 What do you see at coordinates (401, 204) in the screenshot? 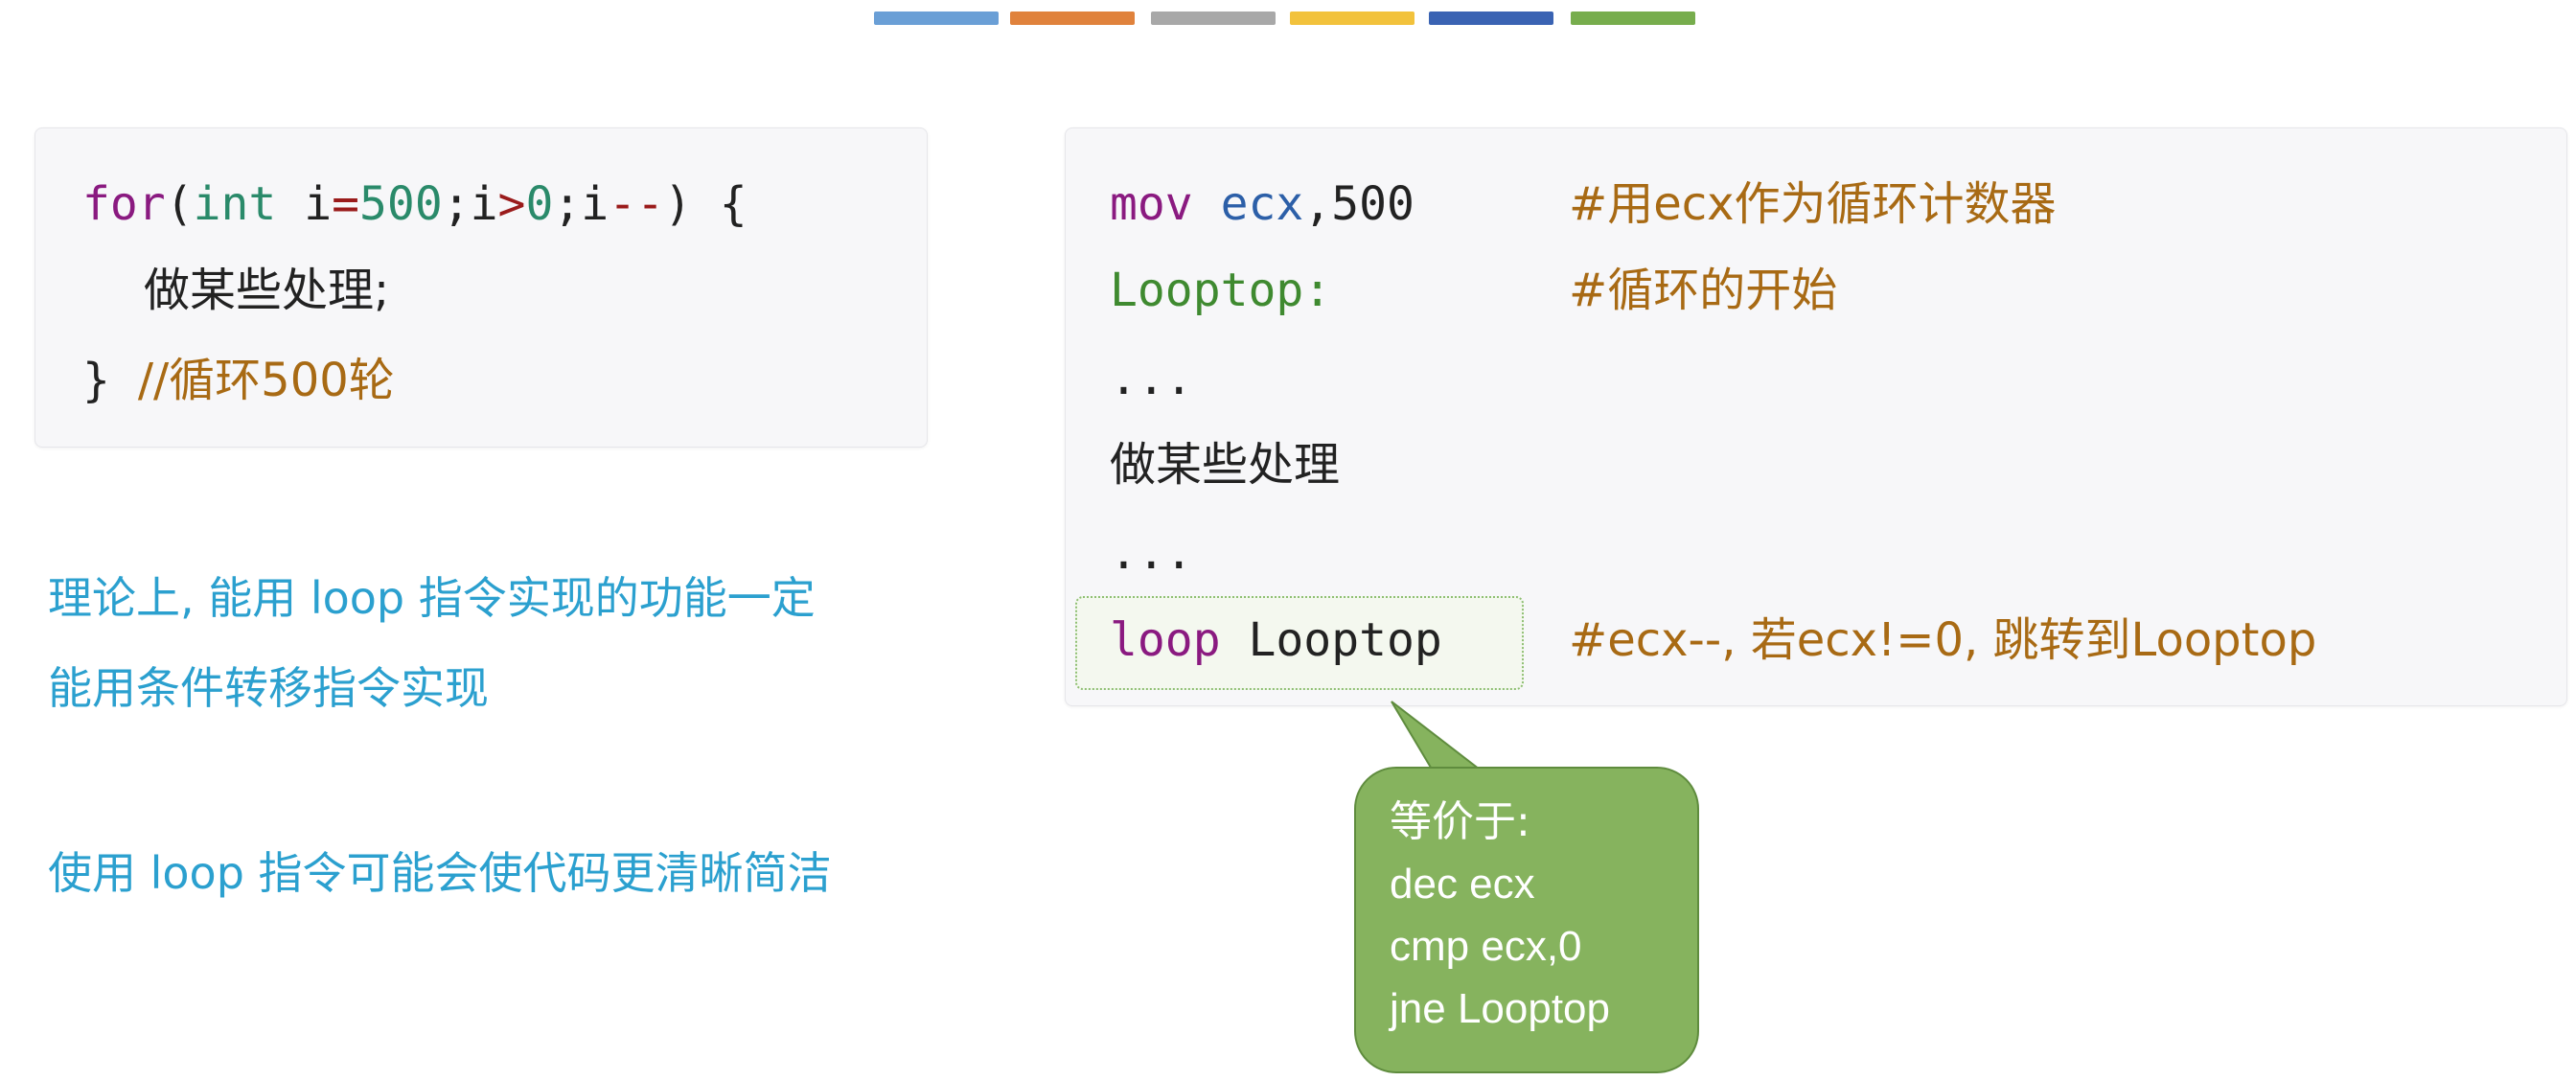
I see `number-500: 500` at bounding box center [401, 204].